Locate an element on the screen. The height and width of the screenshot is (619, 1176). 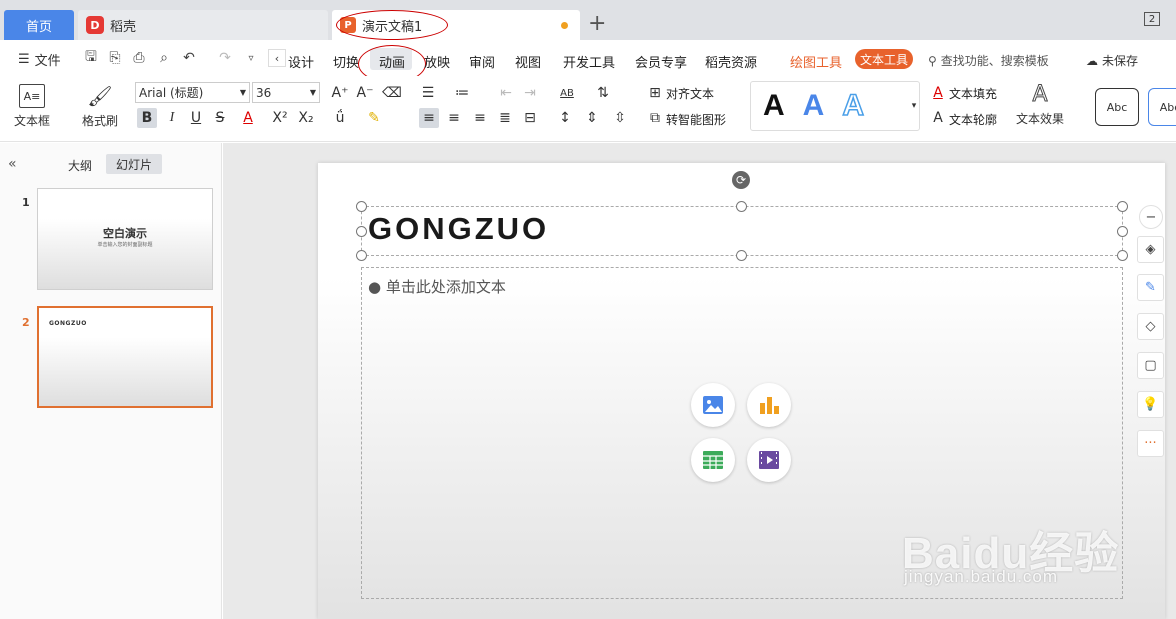
collapse-pane-icon: « is located at coordinates (12, 164).